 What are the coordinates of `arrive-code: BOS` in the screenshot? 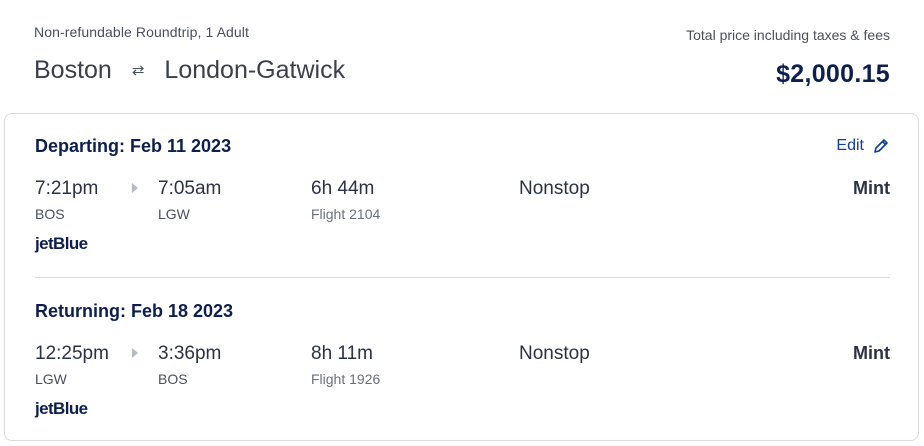 It's located at (173, 379).